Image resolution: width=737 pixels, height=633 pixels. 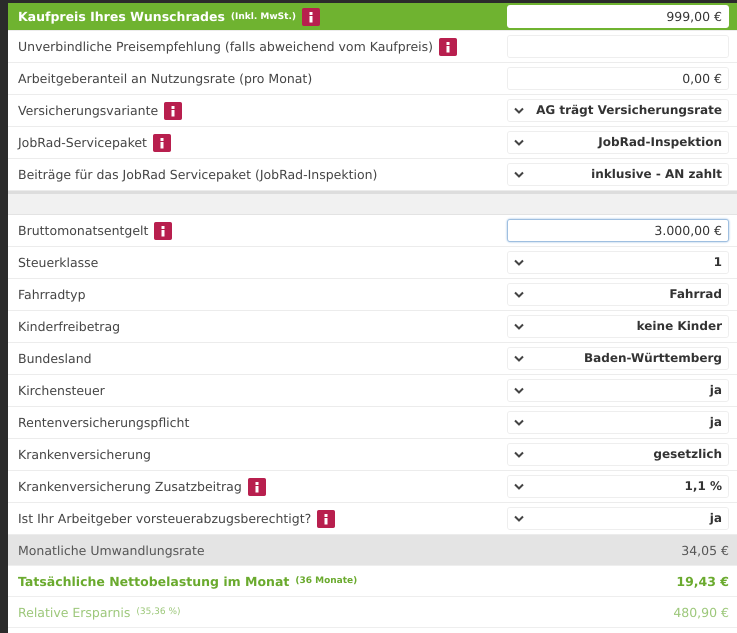 What do you see at coordinates (74, 612) in the screenshot?
I see `result-label: Relative Ersparnis` at bounding box center [74, 612].